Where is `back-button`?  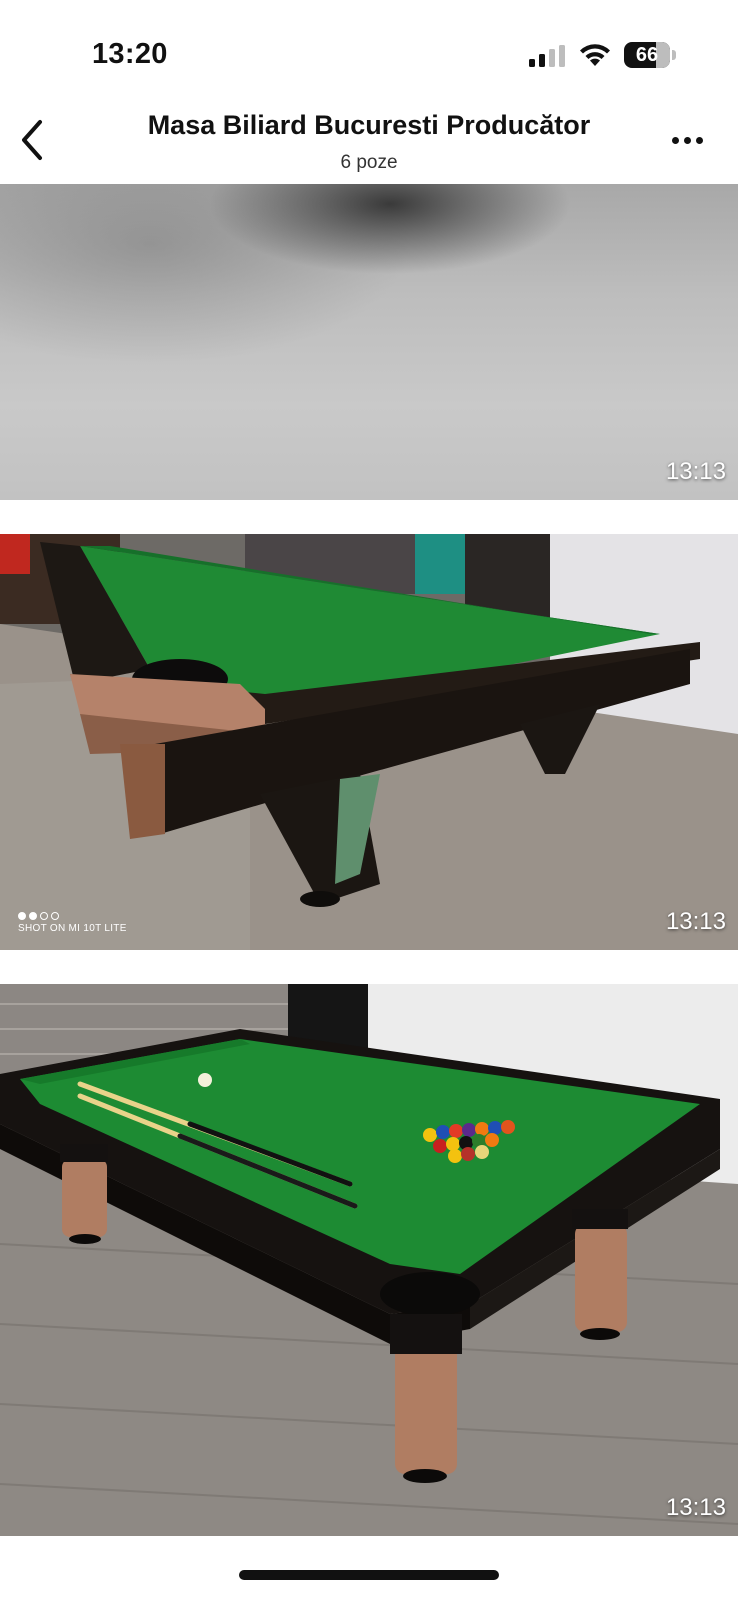 back-button is located at coordinates (32, 140).